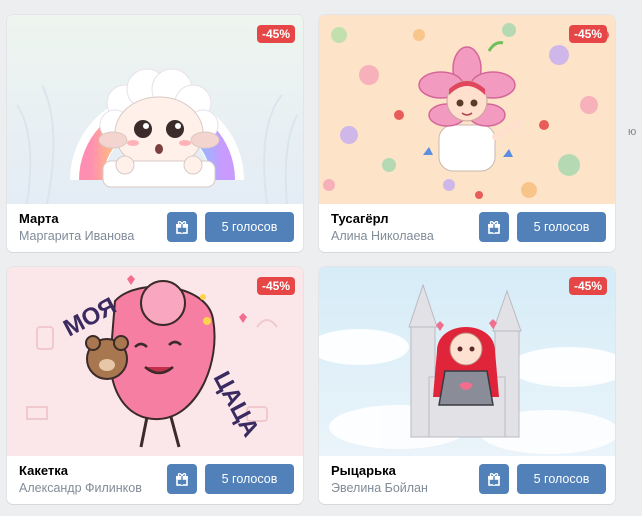 The height and width of the screenshot is (516, 642). Describe the element at coordinates (632, 132) in the screenshot. I see `edge-text-fragment: ю` at that location.